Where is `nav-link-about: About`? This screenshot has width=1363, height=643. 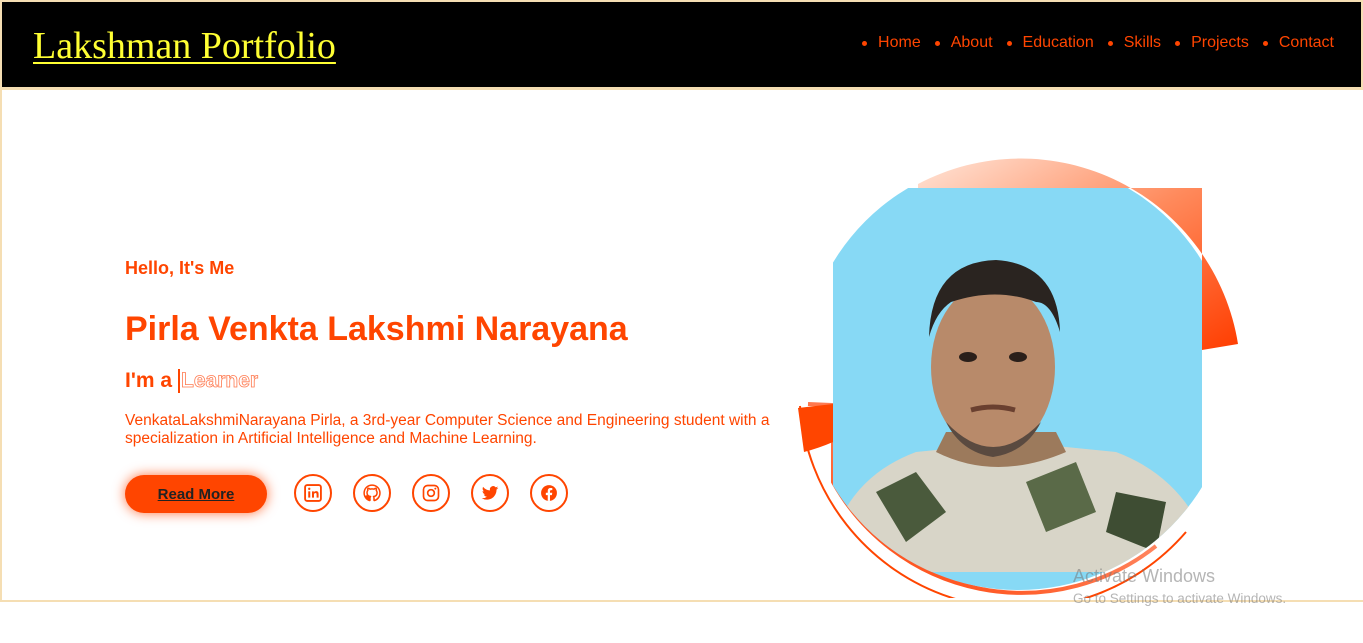 nav-link-about: About is located at coordinates (972, 43).